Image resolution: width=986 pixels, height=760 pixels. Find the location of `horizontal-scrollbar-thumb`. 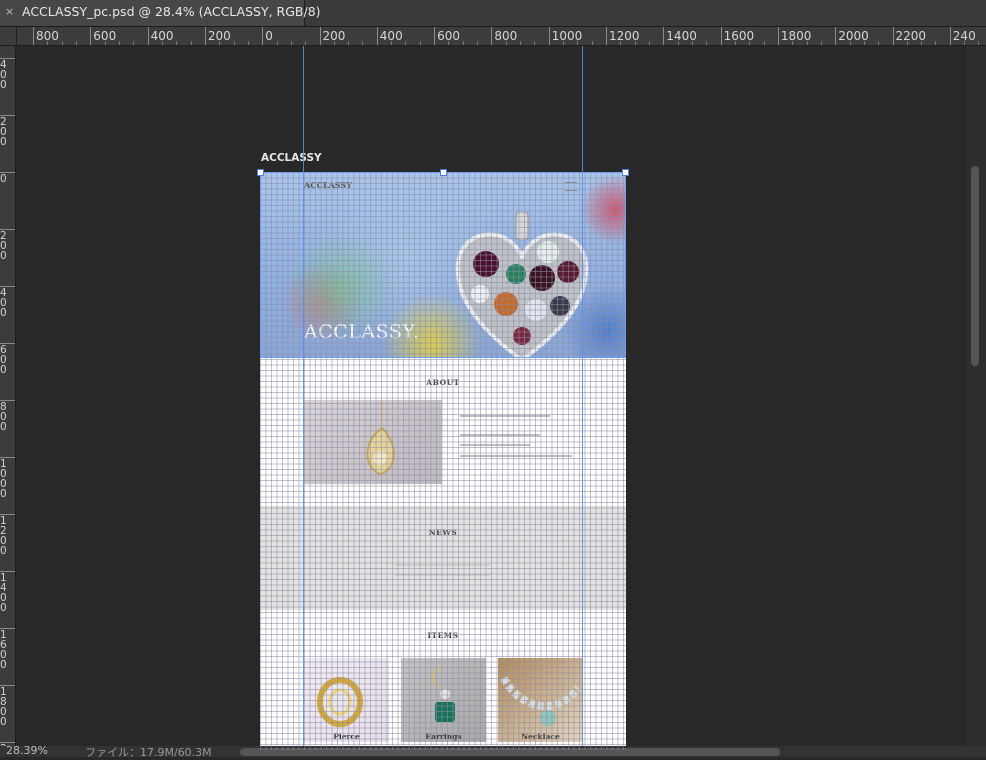

horizontal-scrollbar-thumb is located at coordinates (510, 752).